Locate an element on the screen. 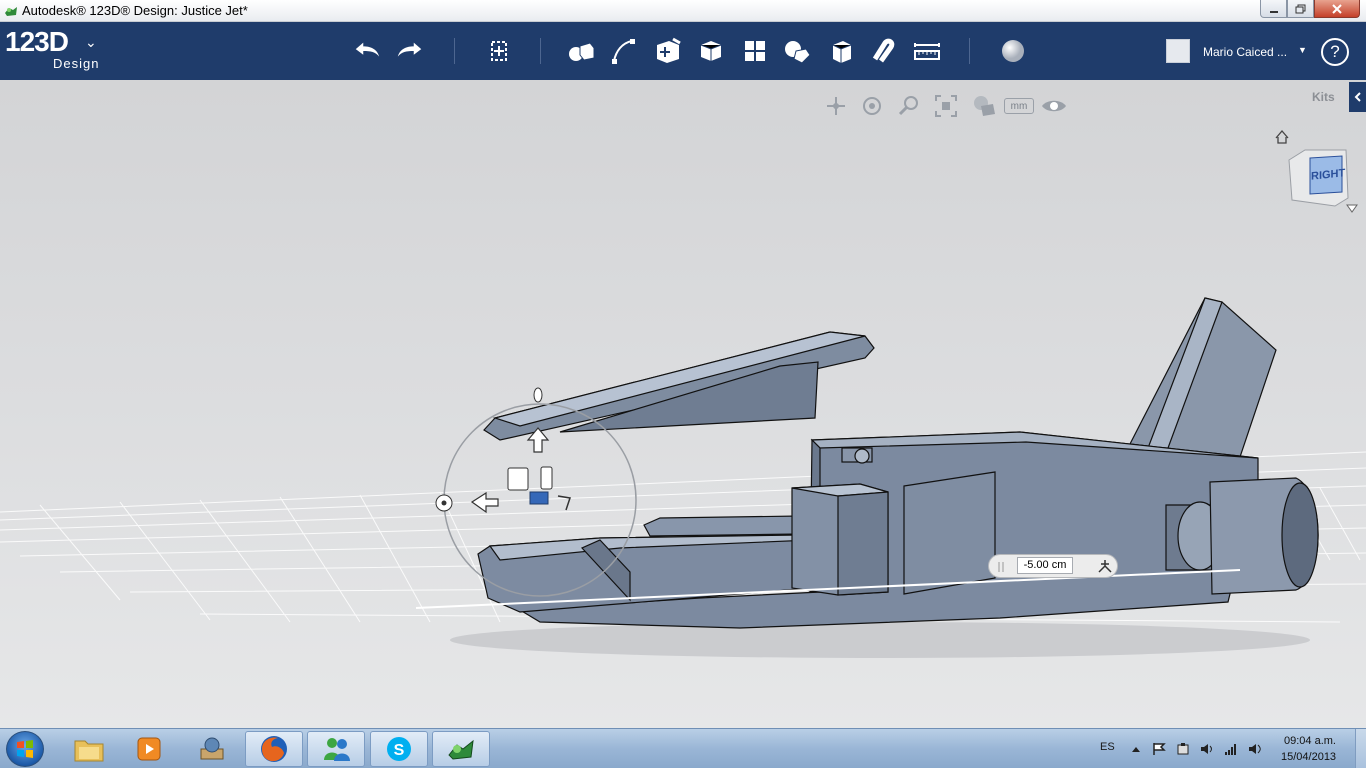 Image resolution: width=1366 pixels, height=768 pixels. title-bar: Autodesk® 123D® Design: Justice Jet* is located at coordinates (683, 11).